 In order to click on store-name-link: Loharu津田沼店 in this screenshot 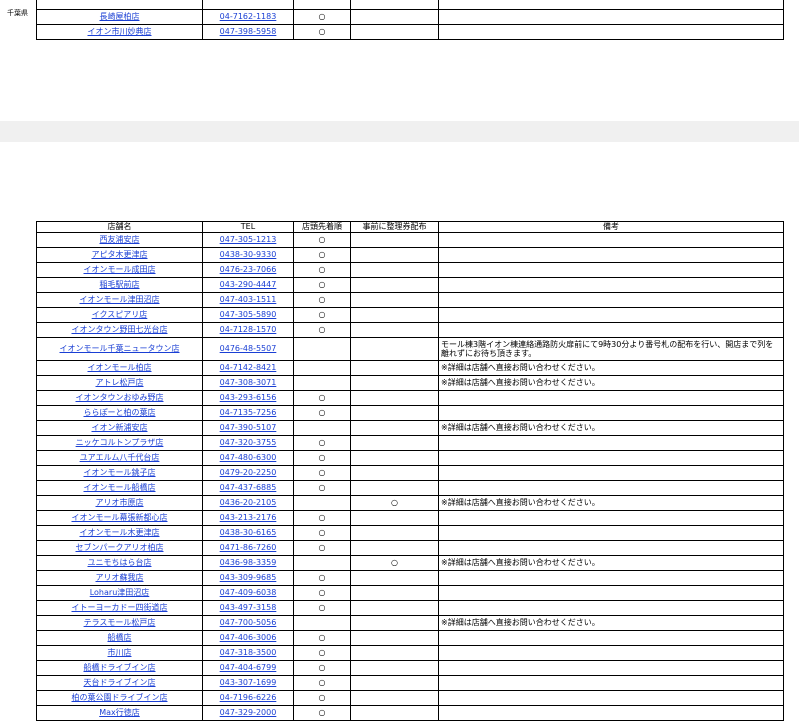, I will do `click(120, 592)`.